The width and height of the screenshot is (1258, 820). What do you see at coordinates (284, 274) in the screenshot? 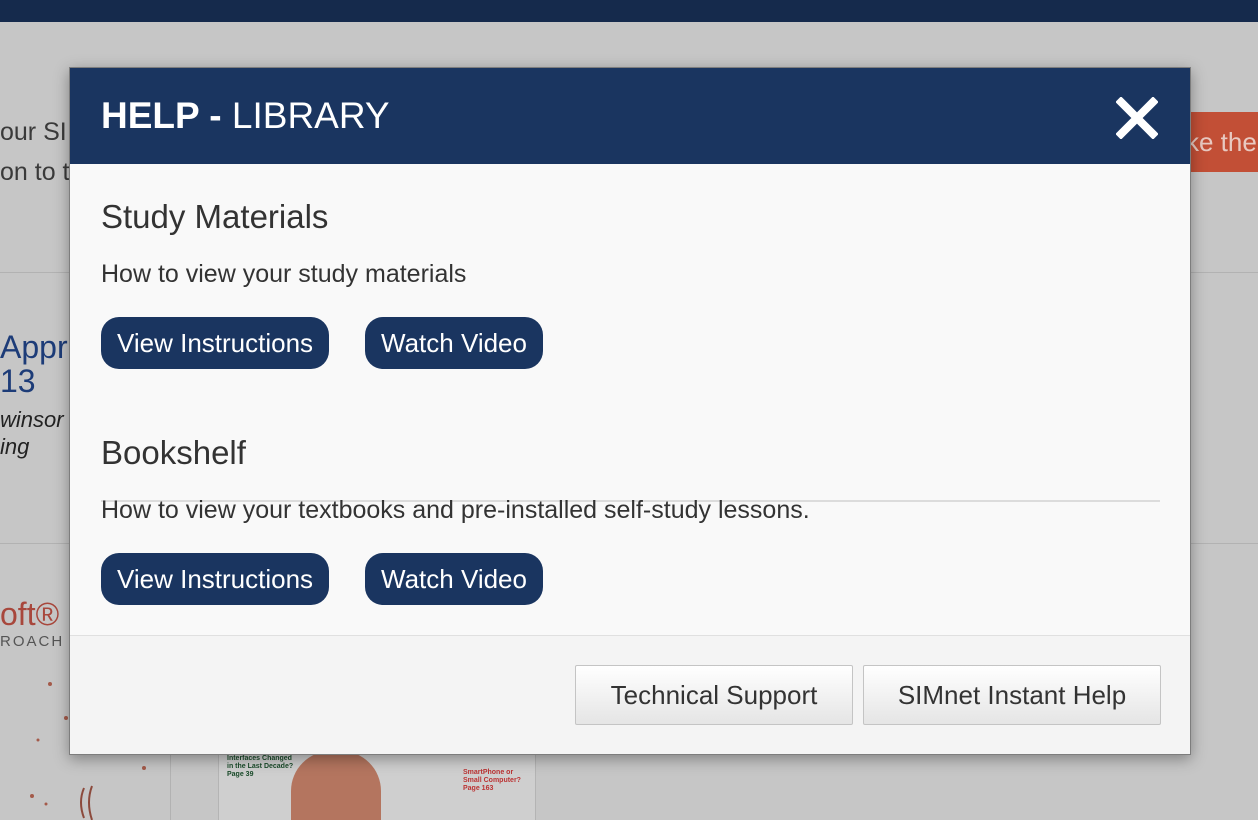
I see `section-description: How to view your study materials` at bounding box center [284, 274].